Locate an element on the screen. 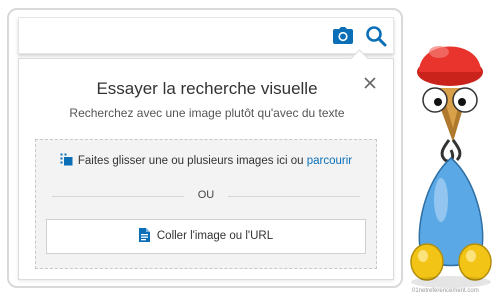 The height and width of the screenshot is (300, 500). camera-icon is located at coordinates (343, 35).